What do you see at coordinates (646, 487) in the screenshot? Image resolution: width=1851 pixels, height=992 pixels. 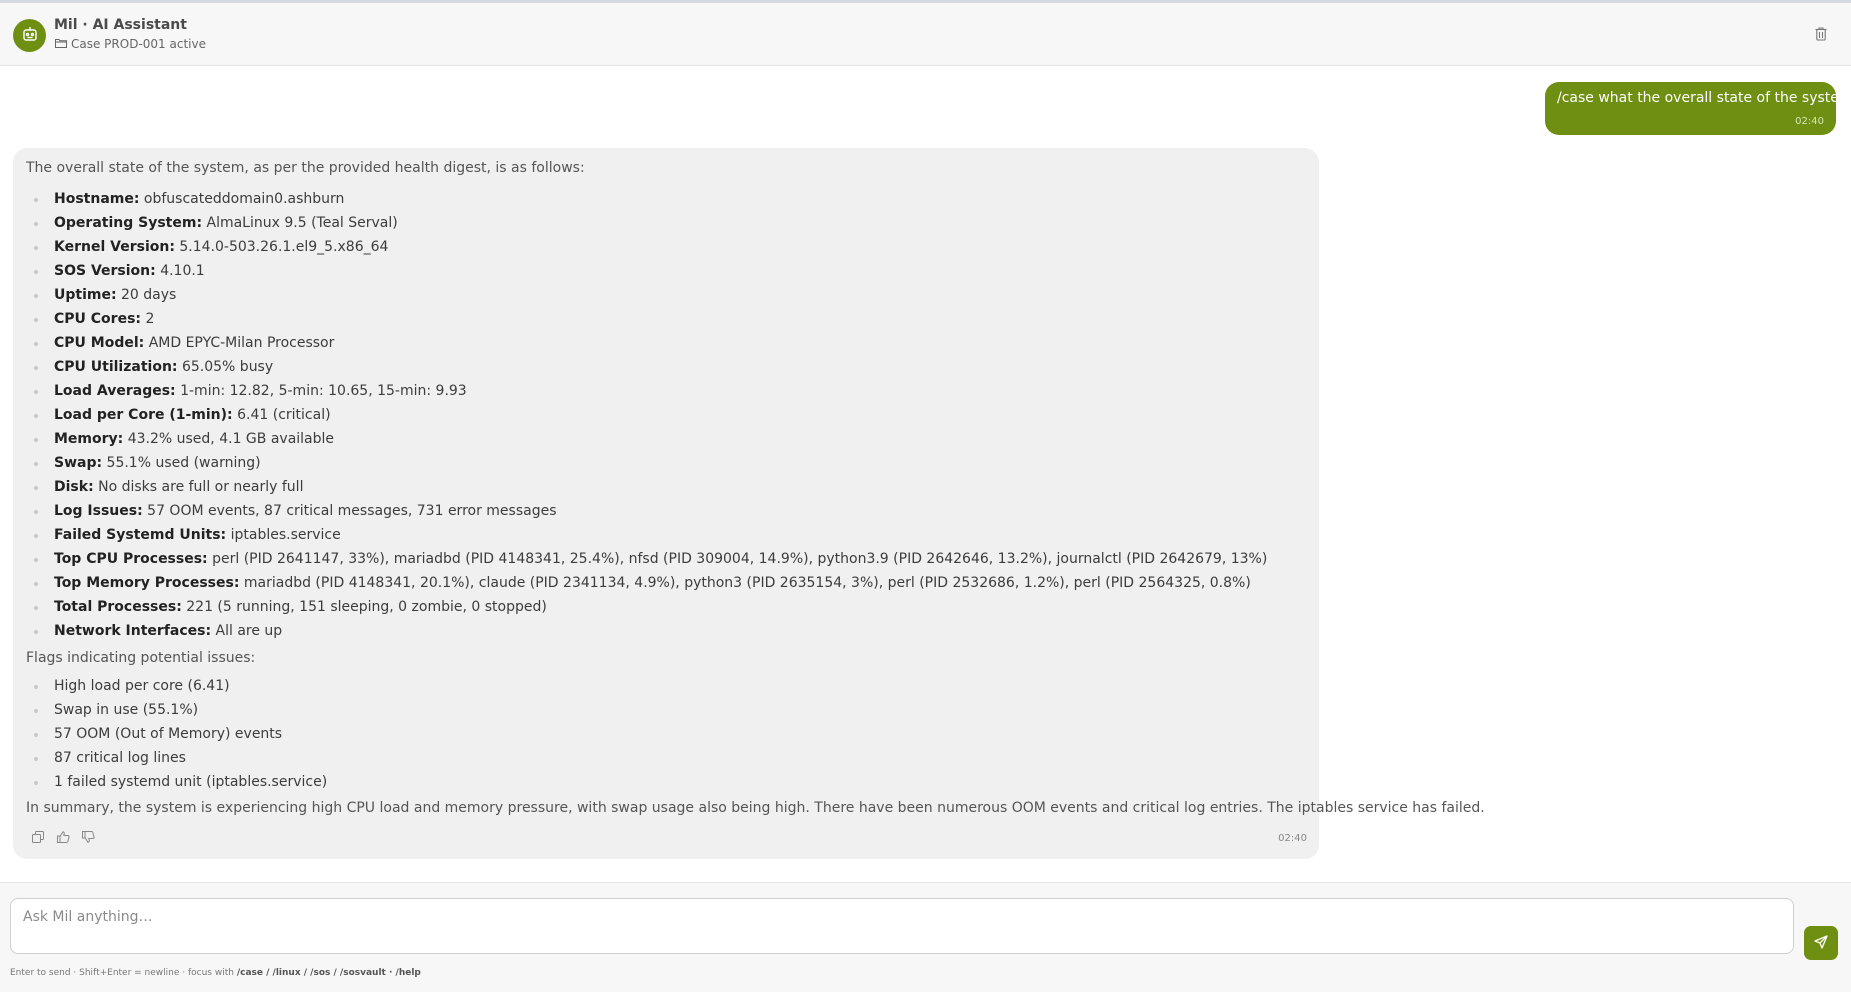 I see `list-item: Disk: No disks are full or nearly full` at bounding box center [646, 487].